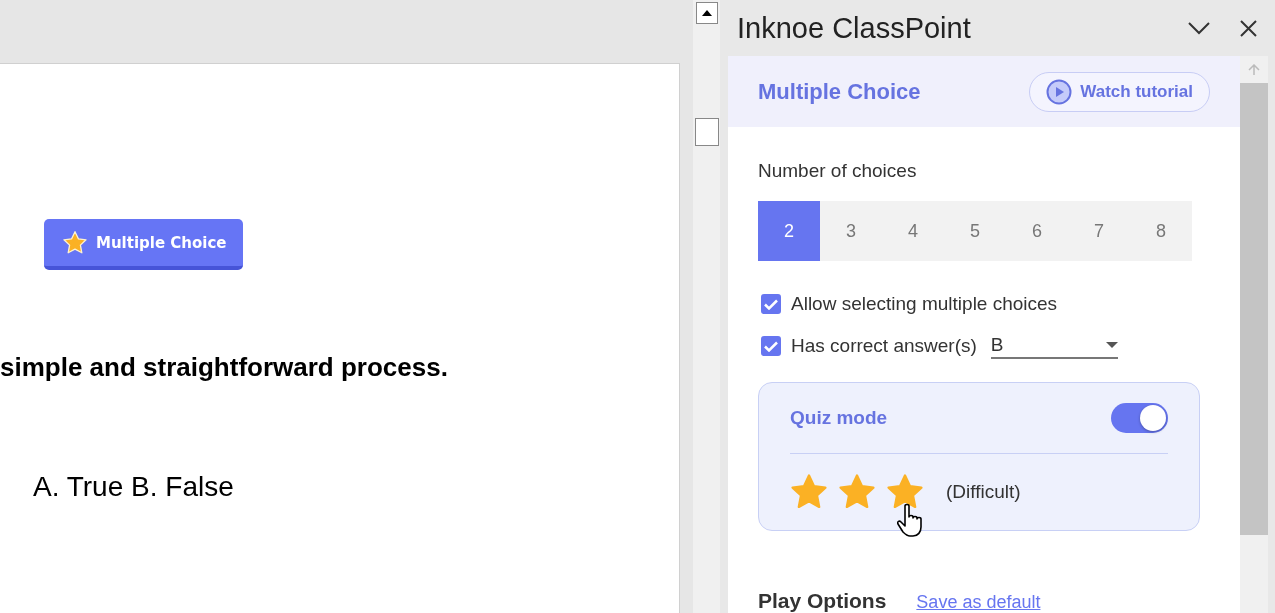 The width and height of the screenshot is (1275, 613). What do you see at coordinates (838, 171) in the screenshot?
I see `choices-label: Number of choices` at bounding box center [838, 171].